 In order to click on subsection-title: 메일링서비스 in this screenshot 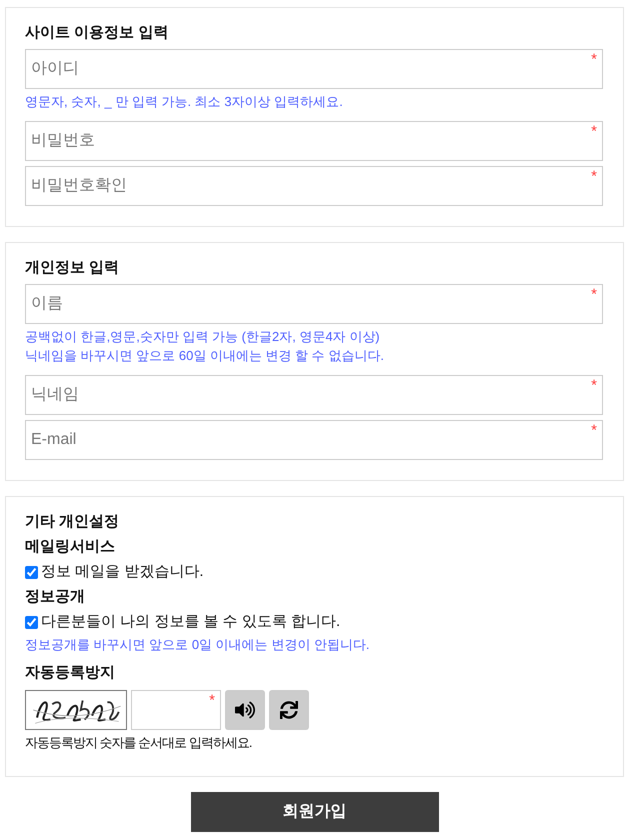, I will do `click(70, 547)`.